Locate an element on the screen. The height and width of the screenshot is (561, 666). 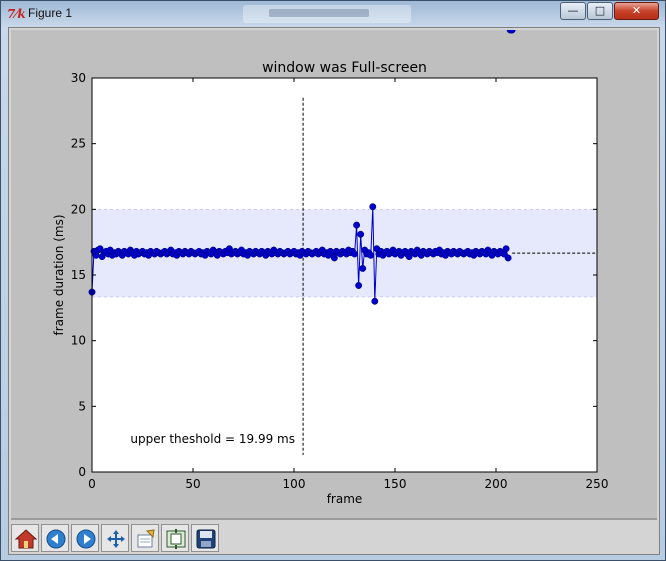
save-button is located at coordinates (205, 538).